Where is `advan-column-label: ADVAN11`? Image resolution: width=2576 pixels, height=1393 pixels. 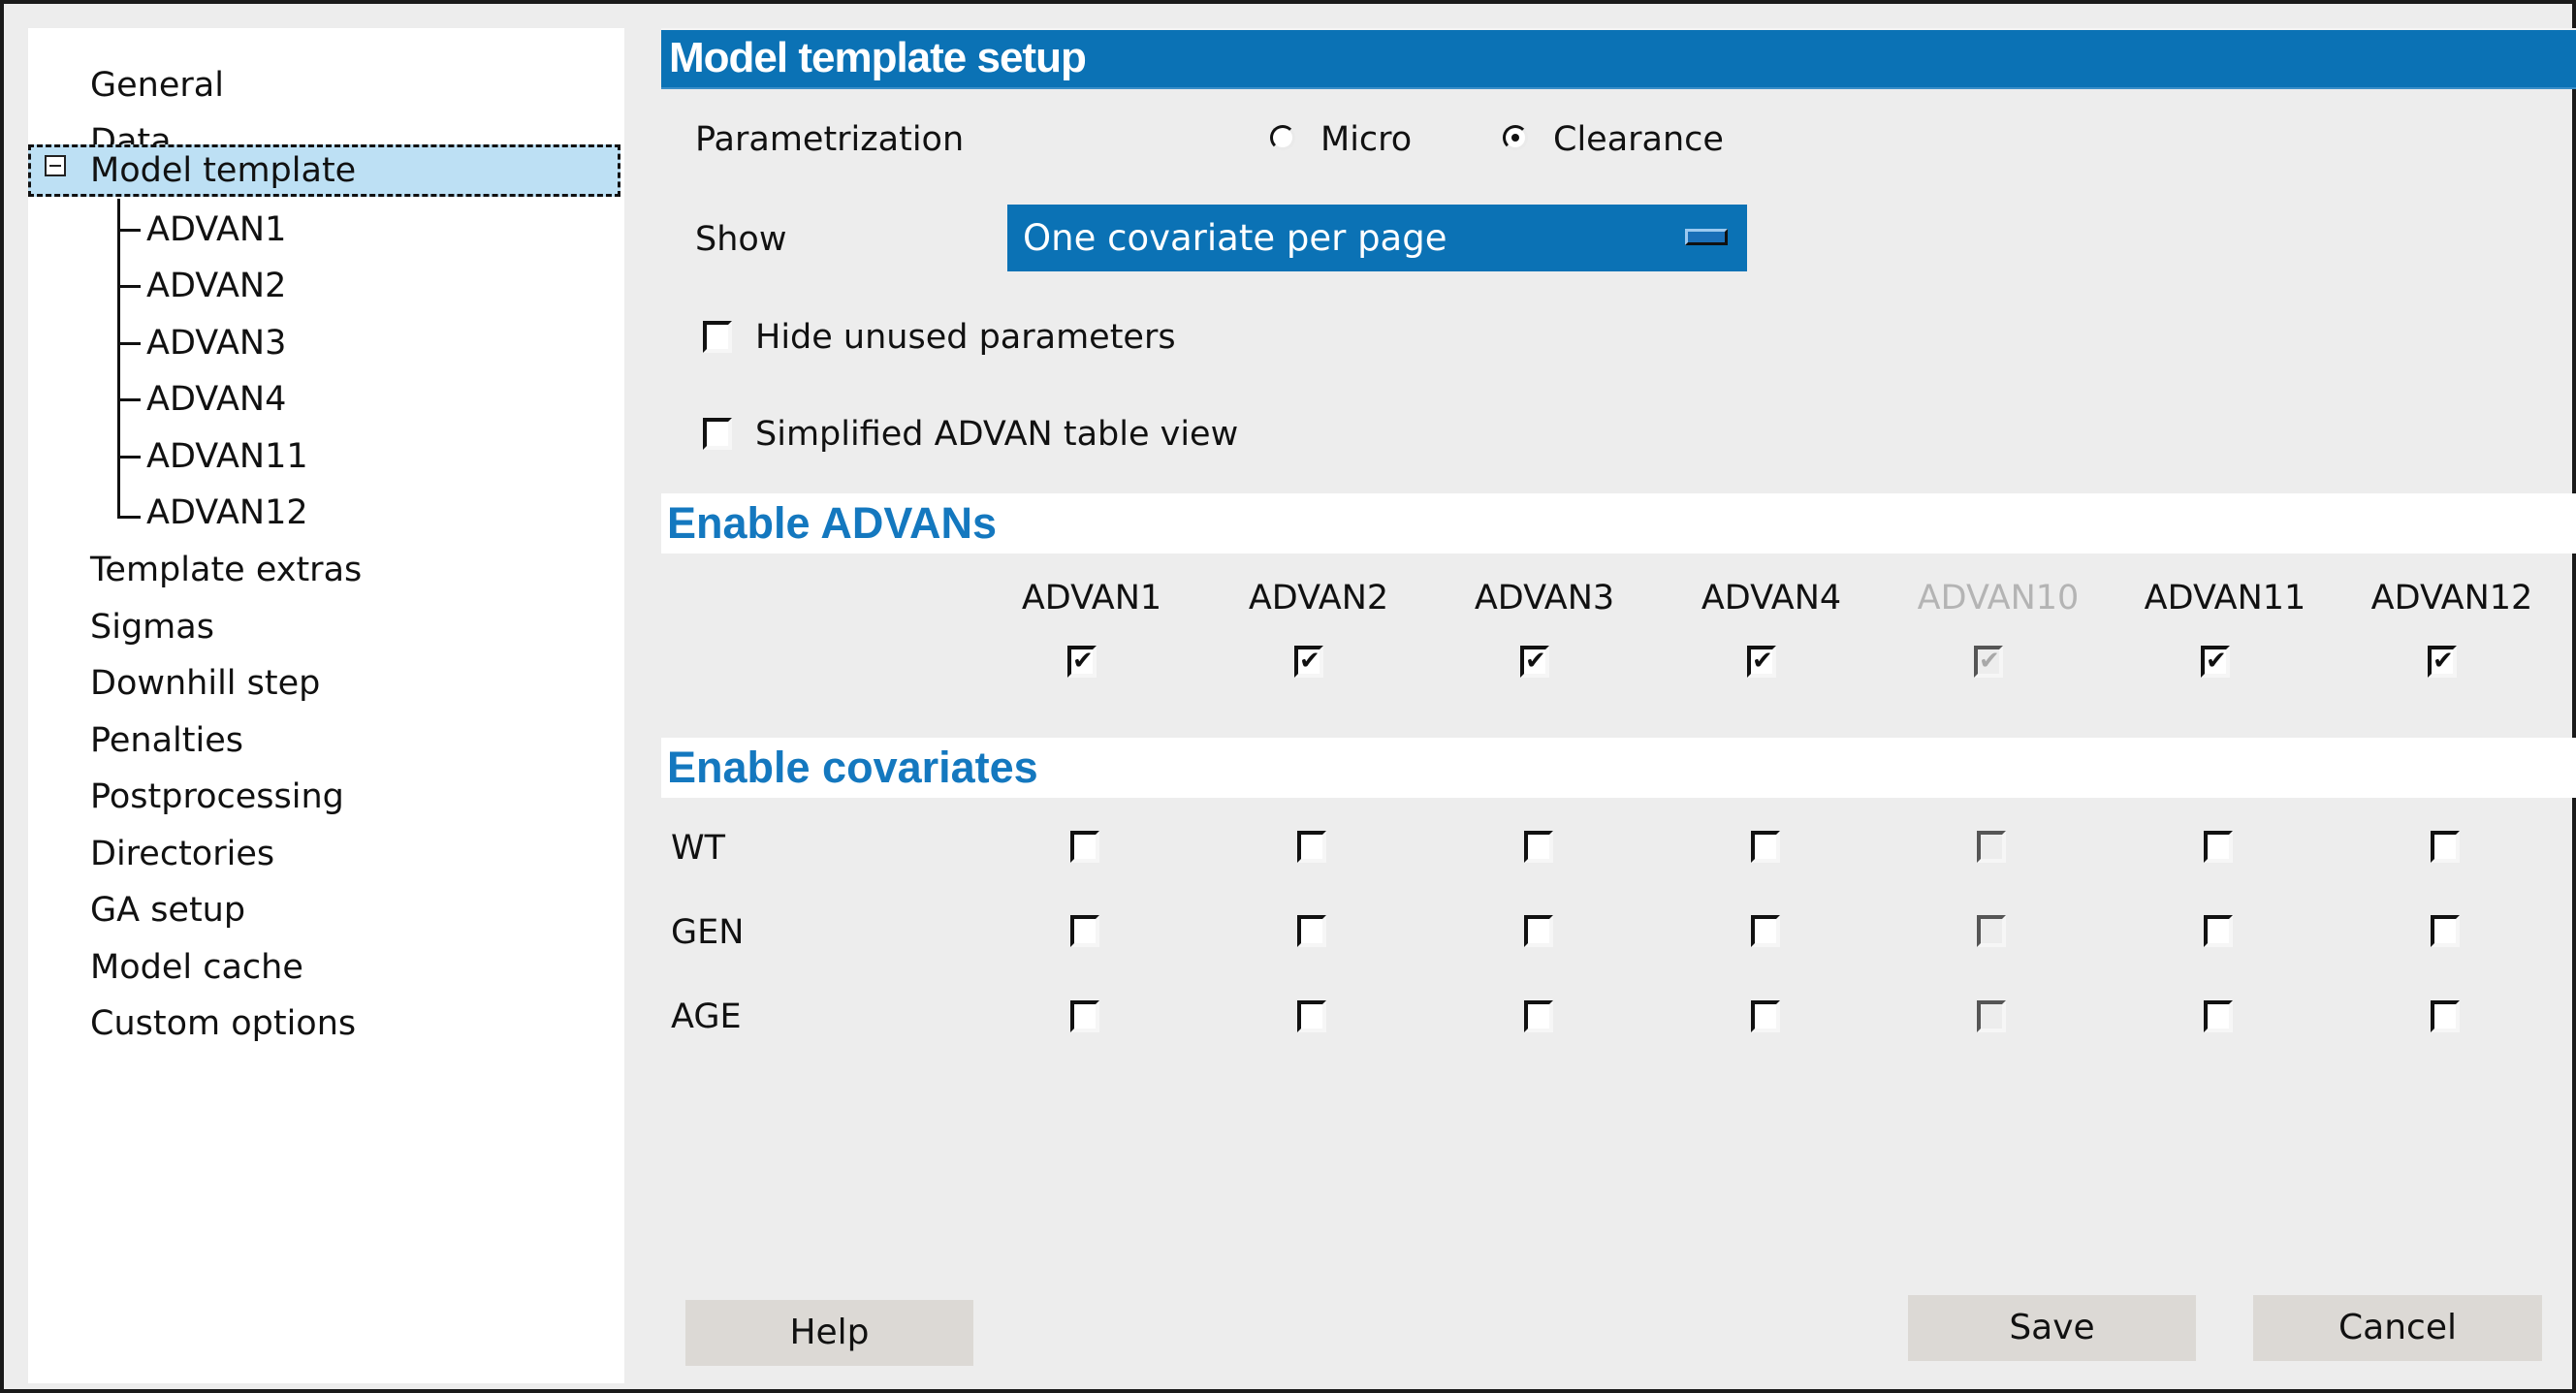 advan-column-label: ADVAN11 is located at coordinates (2225, 598).